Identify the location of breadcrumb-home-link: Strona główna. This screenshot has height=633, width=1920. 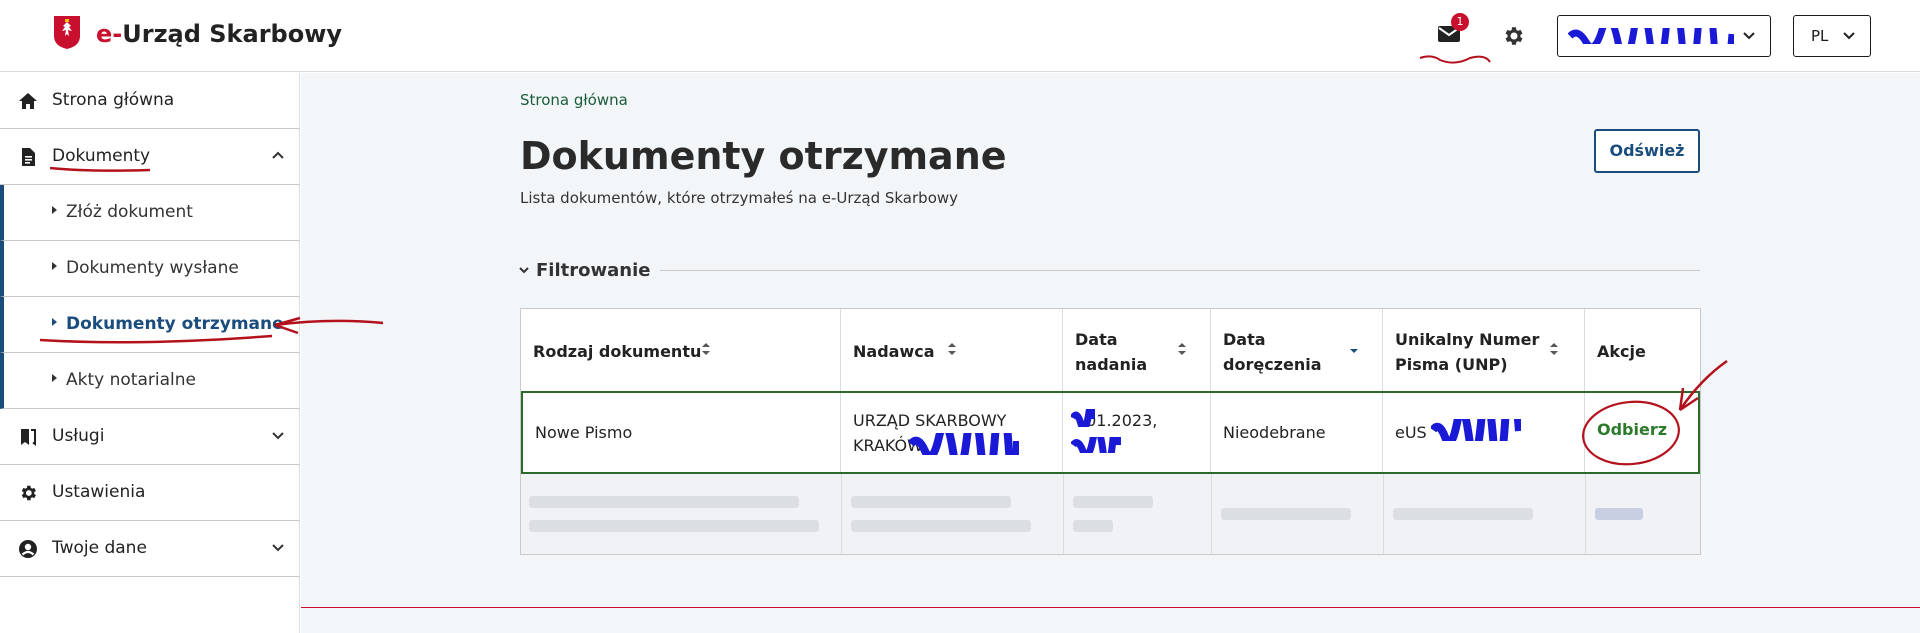
(574, 100).